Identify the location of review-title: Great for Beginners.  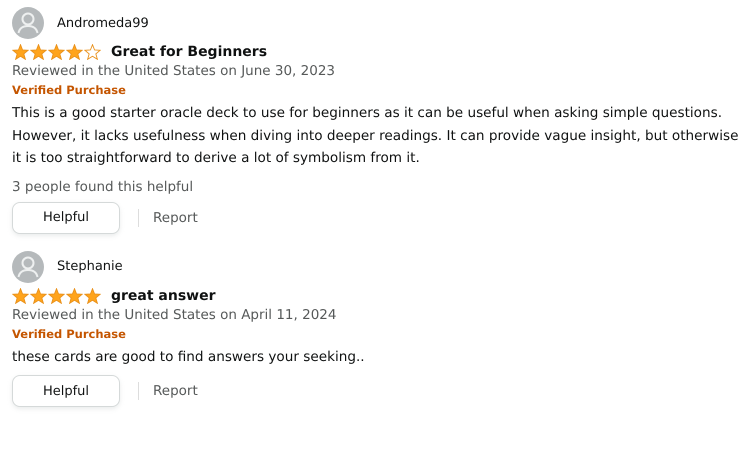
(189, 52).